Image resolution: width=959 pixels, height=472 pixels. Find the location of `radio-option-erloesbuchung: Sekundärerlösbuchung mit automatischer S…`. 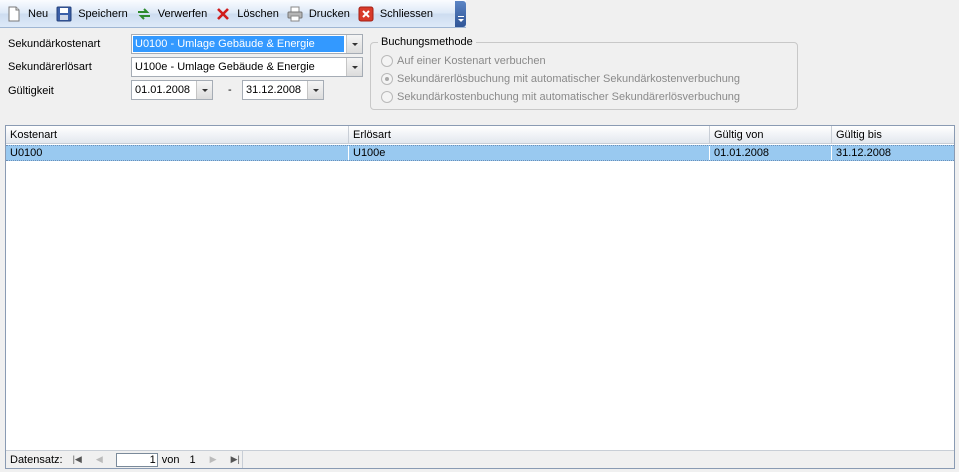

radio-option-erloesbuchung: Sekundärerlösbuchung mit automatischer S… is located at coordinates (560, 79).